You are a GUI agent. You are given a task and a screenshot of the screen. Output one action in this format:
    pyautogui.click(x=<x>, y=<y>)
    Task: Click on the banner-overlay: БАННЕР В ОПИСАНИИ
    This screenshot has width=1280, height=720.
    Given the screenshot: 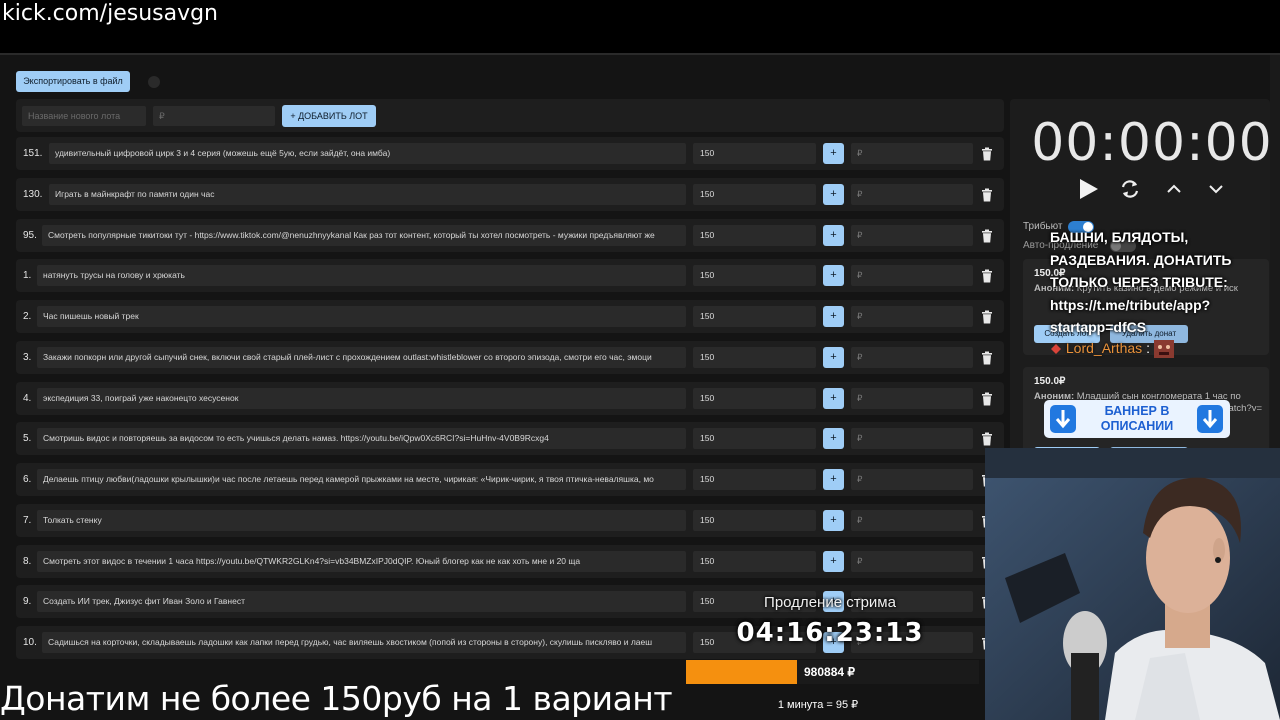 What is the action you would take?
    pyautogui.click(x=1137, y=419)
    